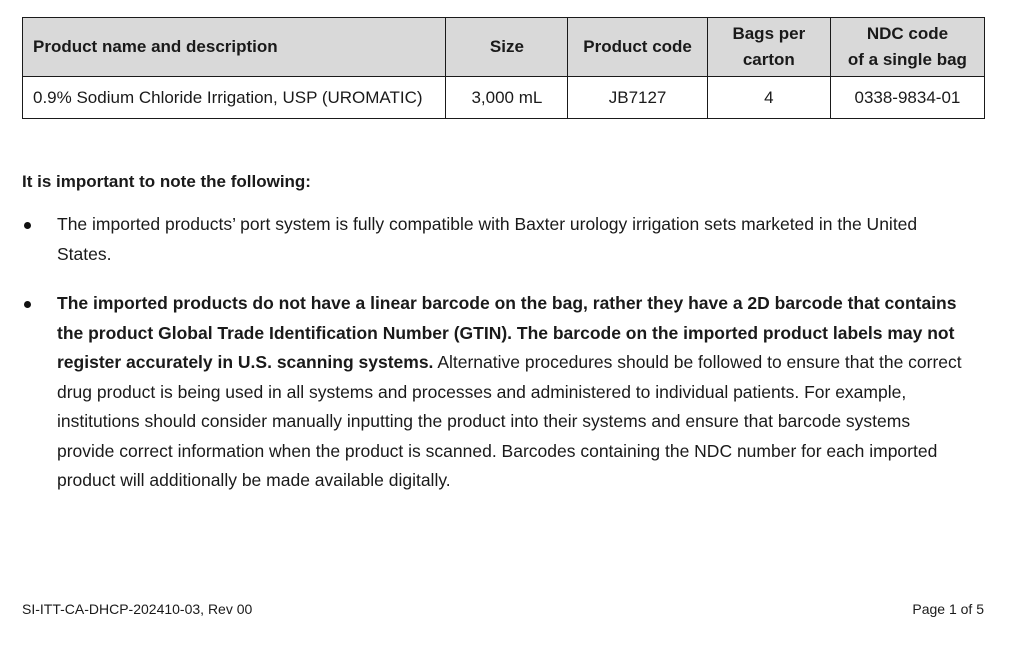 Image resolution: width=1010 pixels, height=648 pixels. What do you see at coordinates (907, 47) in the screenshot?
I see `header-ndc-code: NDC code of a single bag` at bounding box center [907, 47].